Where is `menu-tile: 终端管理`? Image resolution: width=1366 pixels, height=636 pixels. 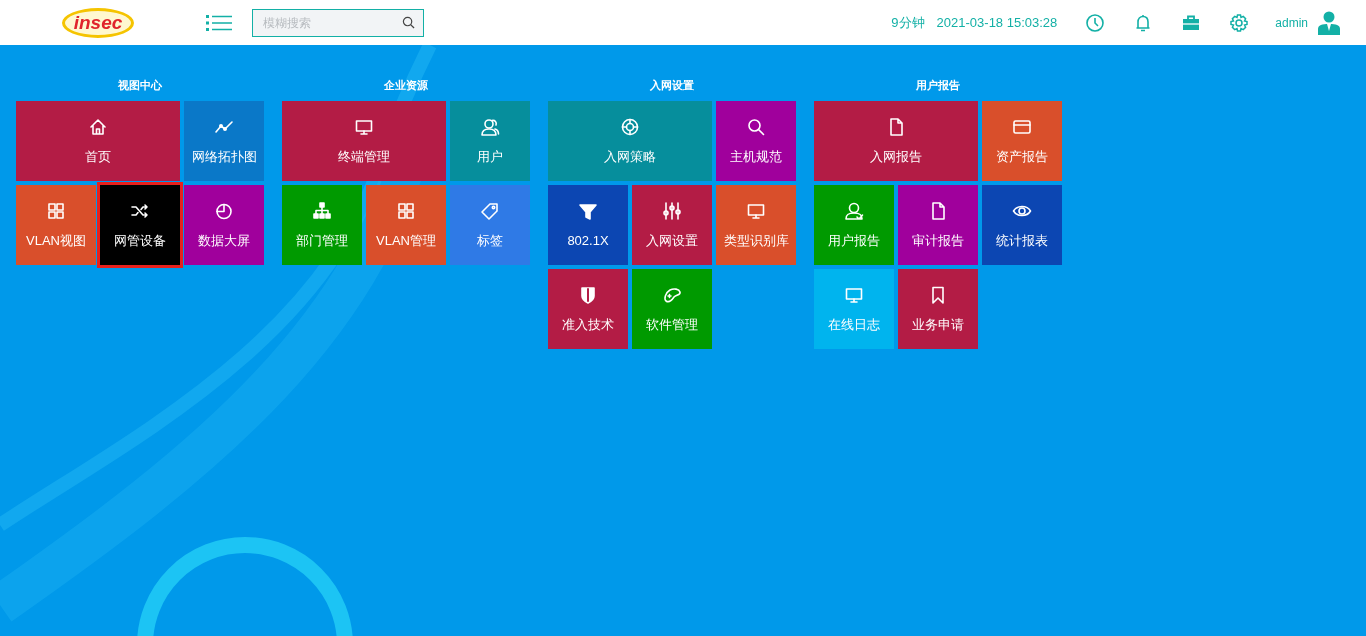 menu-tile: 终端管理 is located at coordinates (364, 141).